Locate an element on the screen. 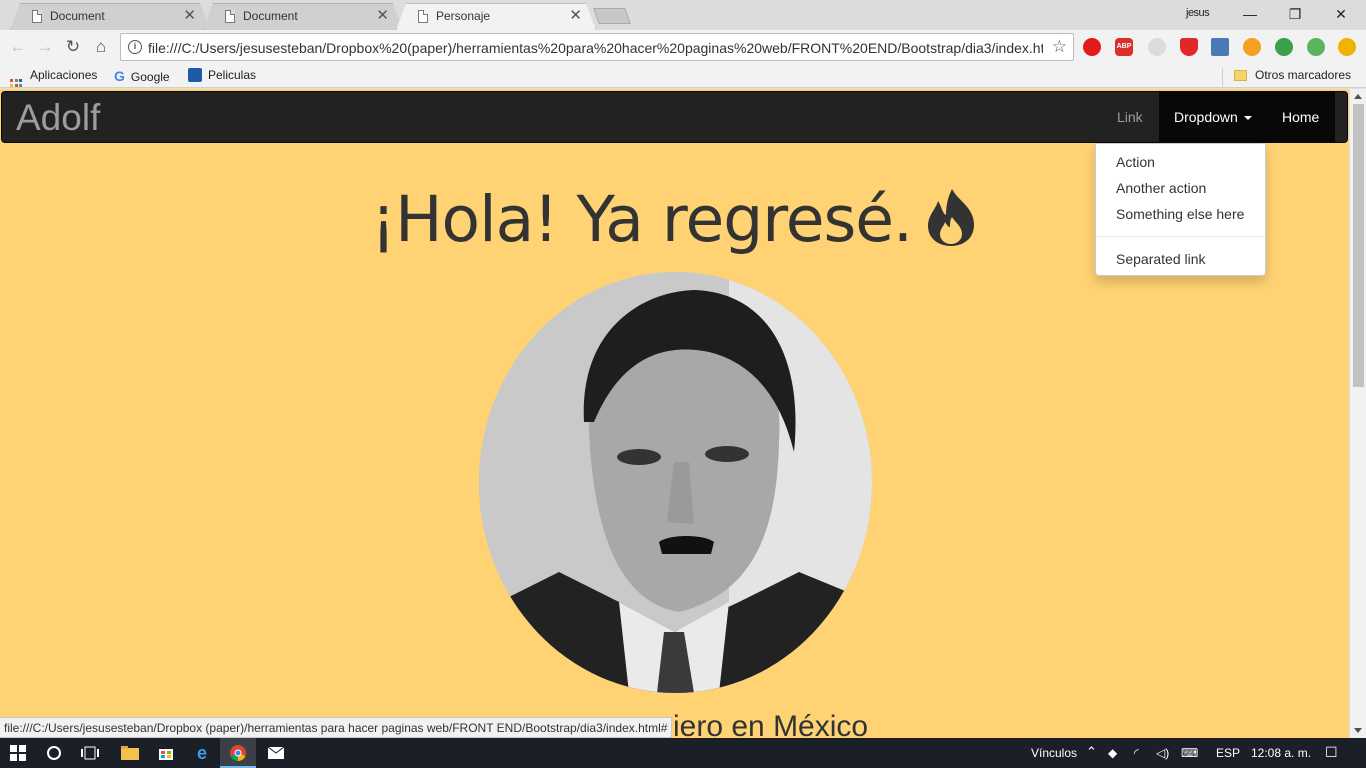  scroll-down-icon is located at coordinates (1358, 730).